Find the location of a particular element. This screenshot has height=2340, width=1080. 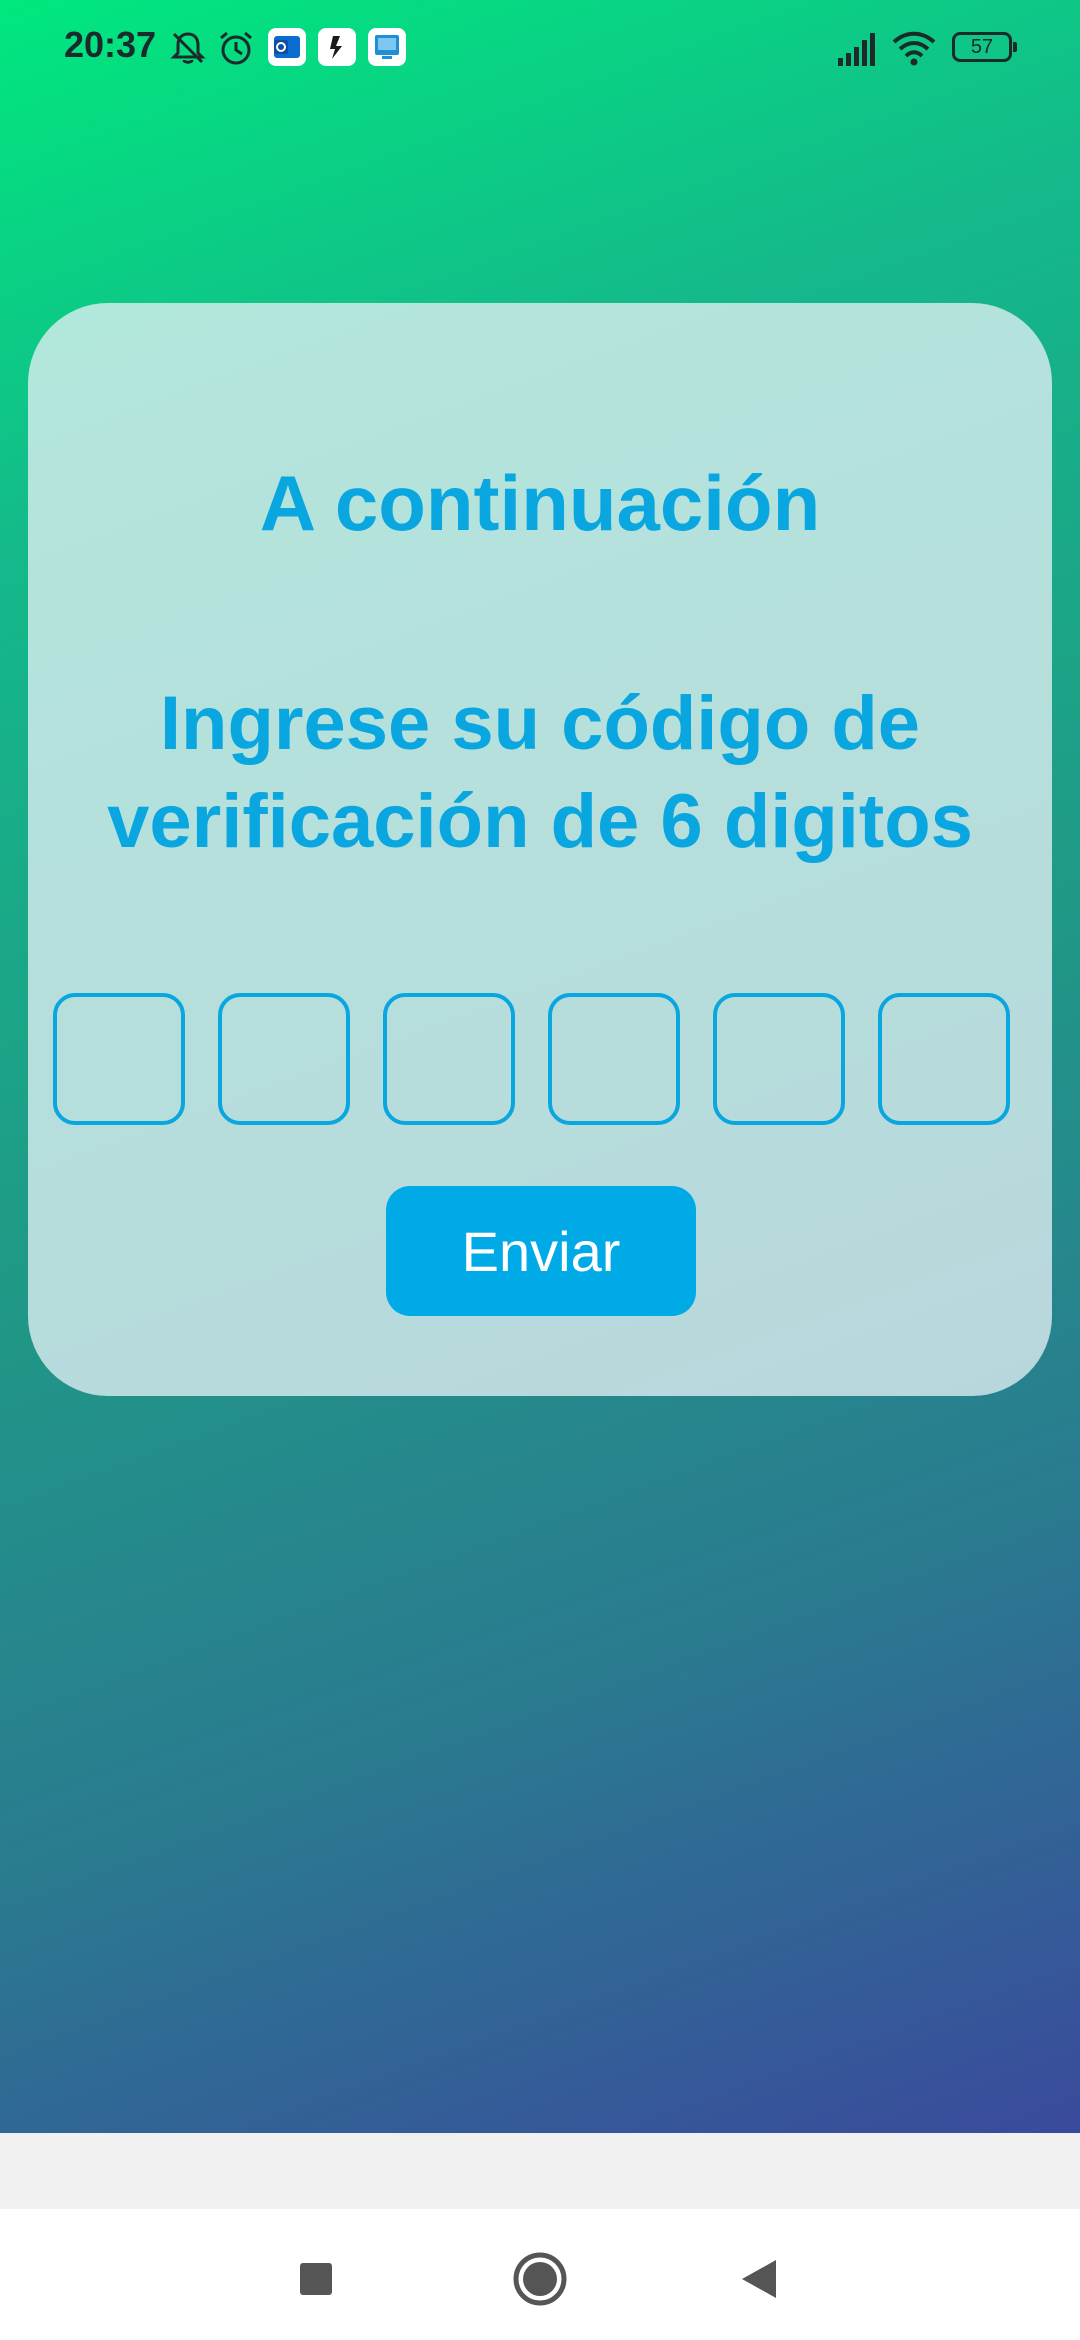

bottom-strip is located at coordinates (540, 2171).